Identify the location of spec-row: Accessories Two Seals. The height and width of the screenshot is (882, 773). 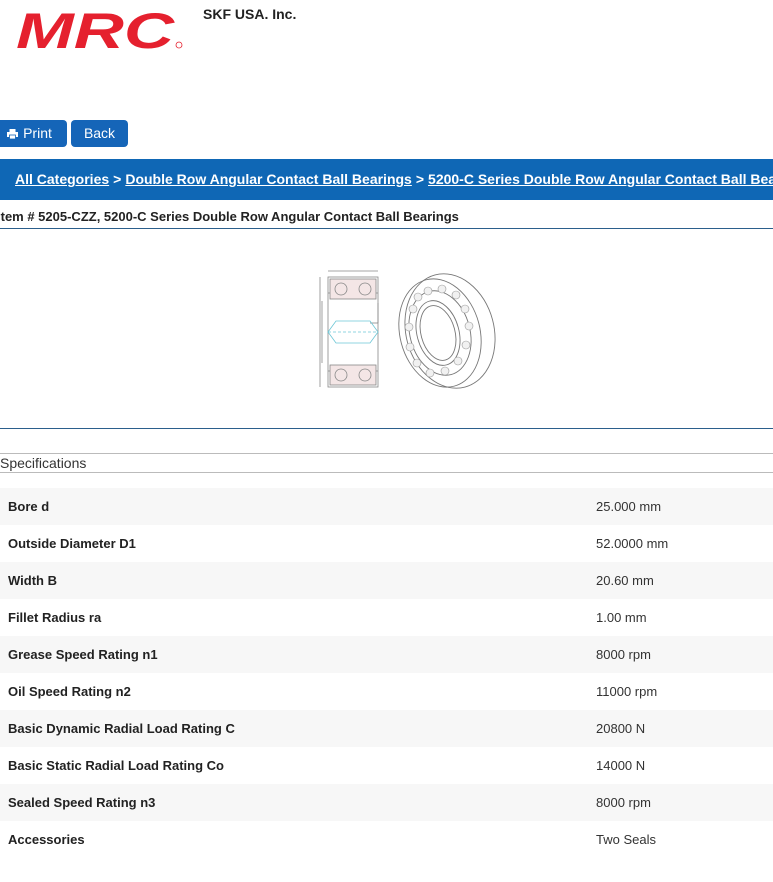
(386, 839).